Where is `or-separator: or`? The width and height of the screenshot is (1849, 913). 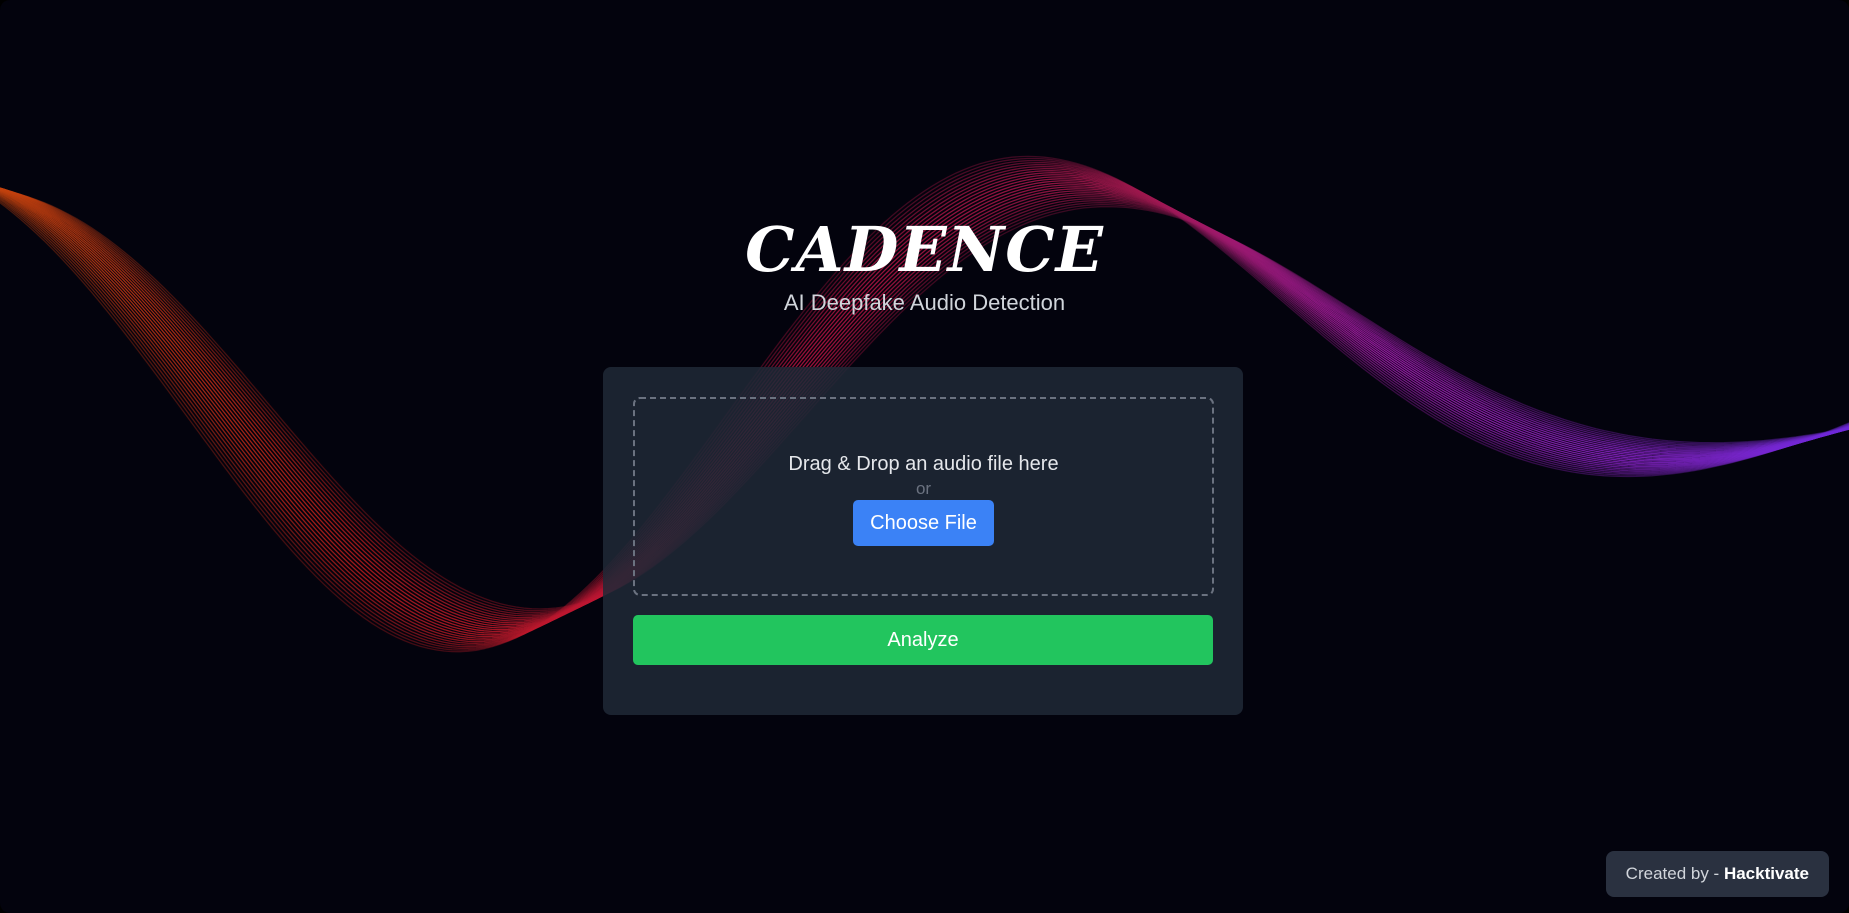
or-separator: or is located at coordinates (923, 488).